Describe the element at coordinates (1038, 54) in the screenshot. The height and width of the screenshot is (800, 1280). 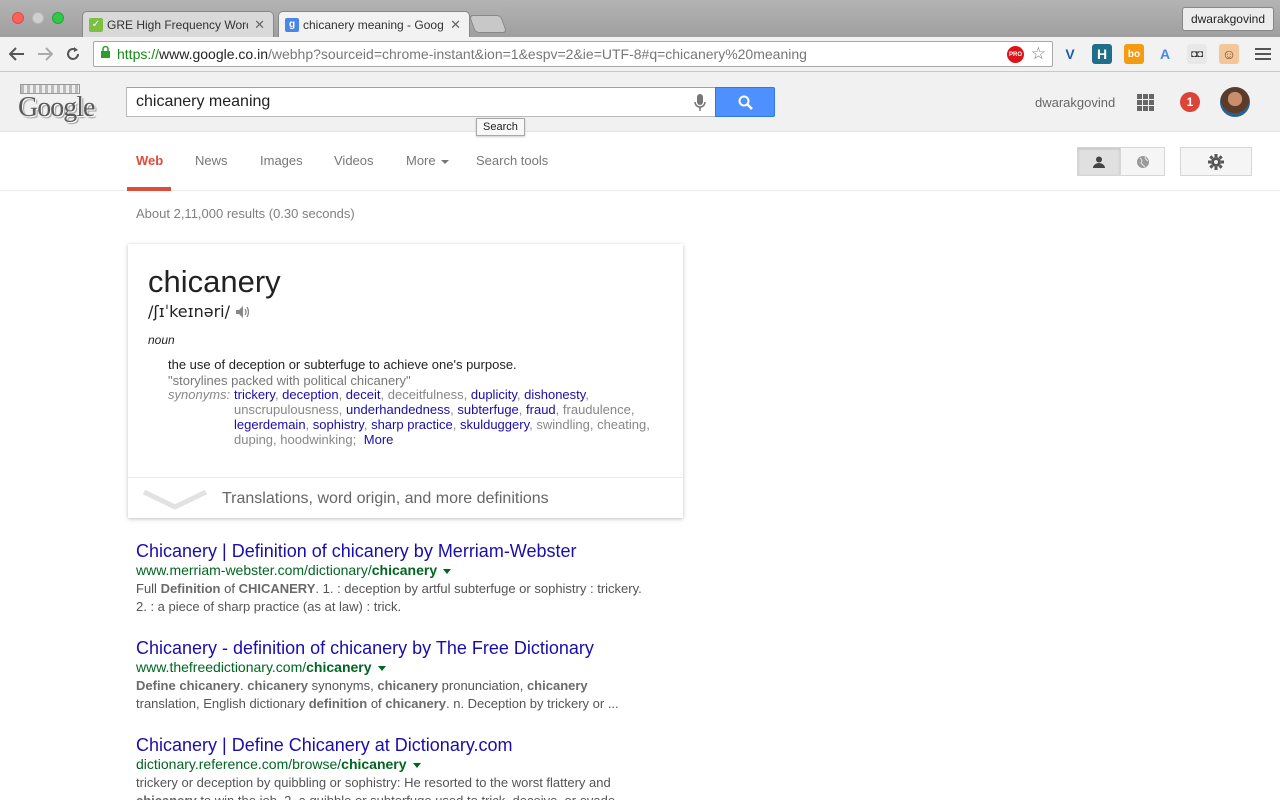
I see `bookmark-star-icon: ☆` at that location.